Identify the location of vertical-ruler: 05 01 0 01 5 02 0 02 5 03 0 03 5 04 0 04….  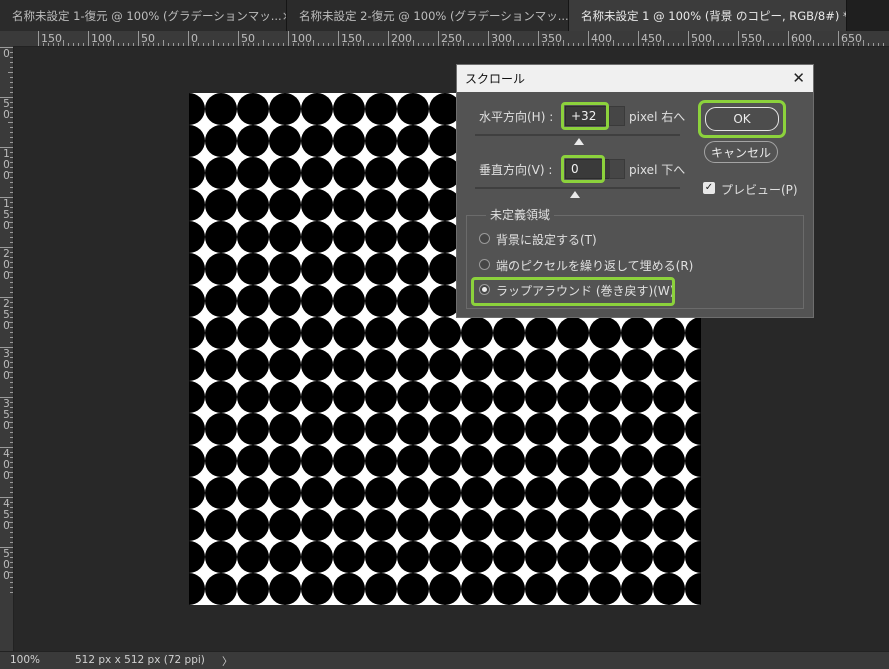
(7, 348).